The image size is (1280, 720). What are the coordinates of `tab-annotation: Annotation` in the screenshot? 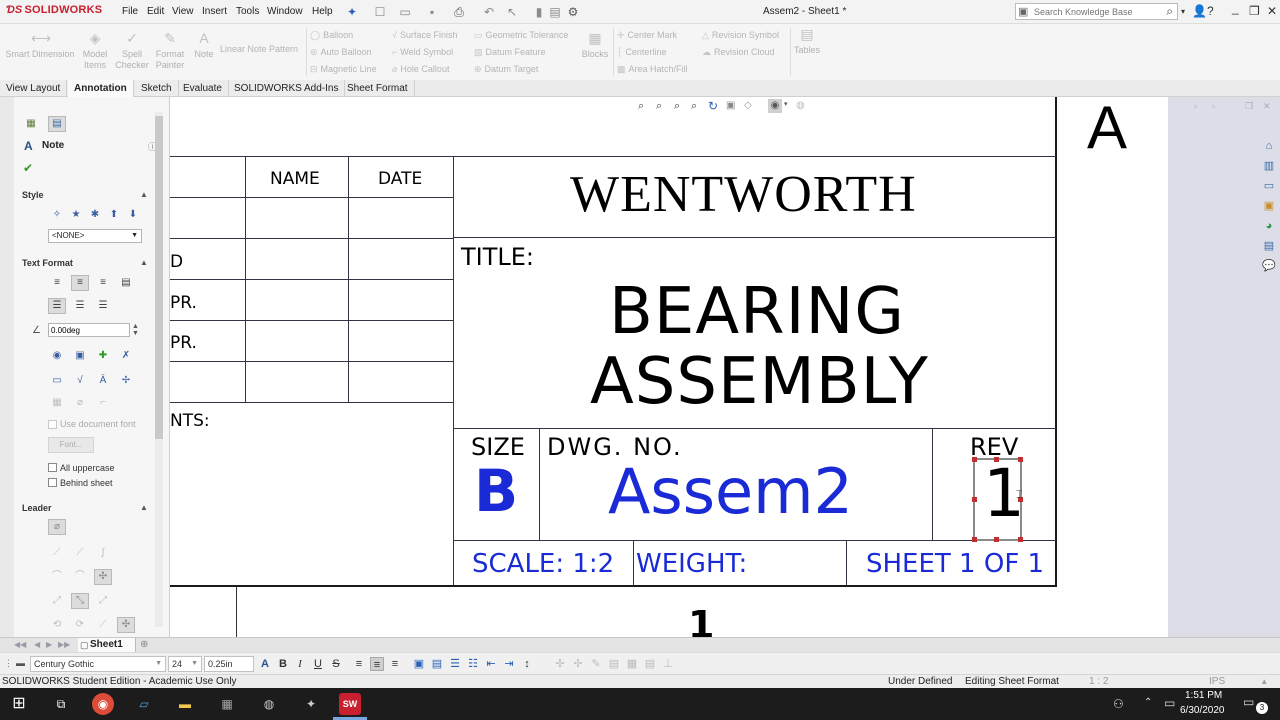 It's located at (101, 88).